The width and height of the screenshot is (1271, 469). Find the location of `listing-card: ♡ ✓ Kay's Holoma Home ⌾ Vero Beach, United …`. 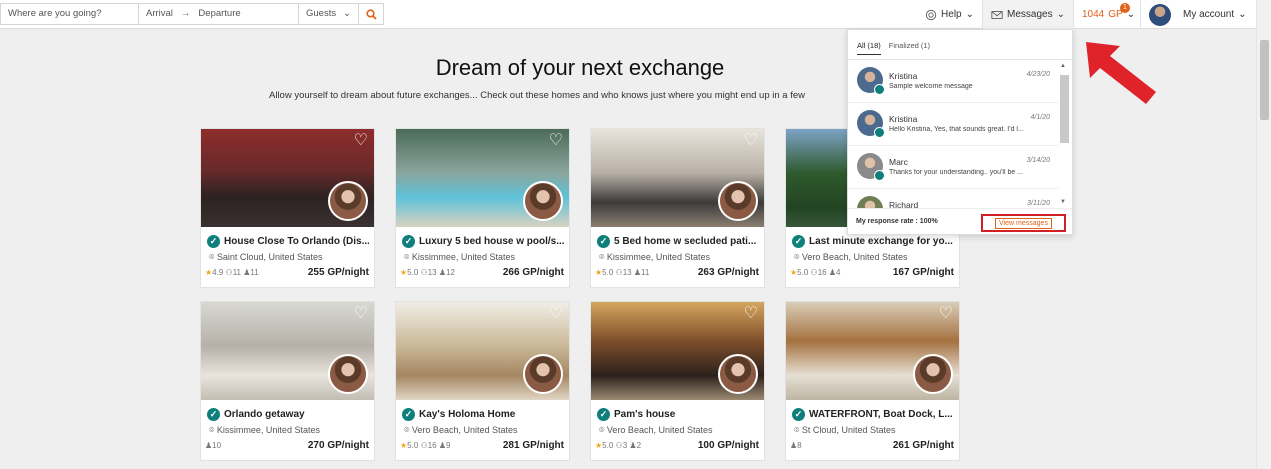

listing-card: ♡ ✓ Kay's Holoma Home ⌾ Vero Beach, United … is located at coordinates (482, 381).